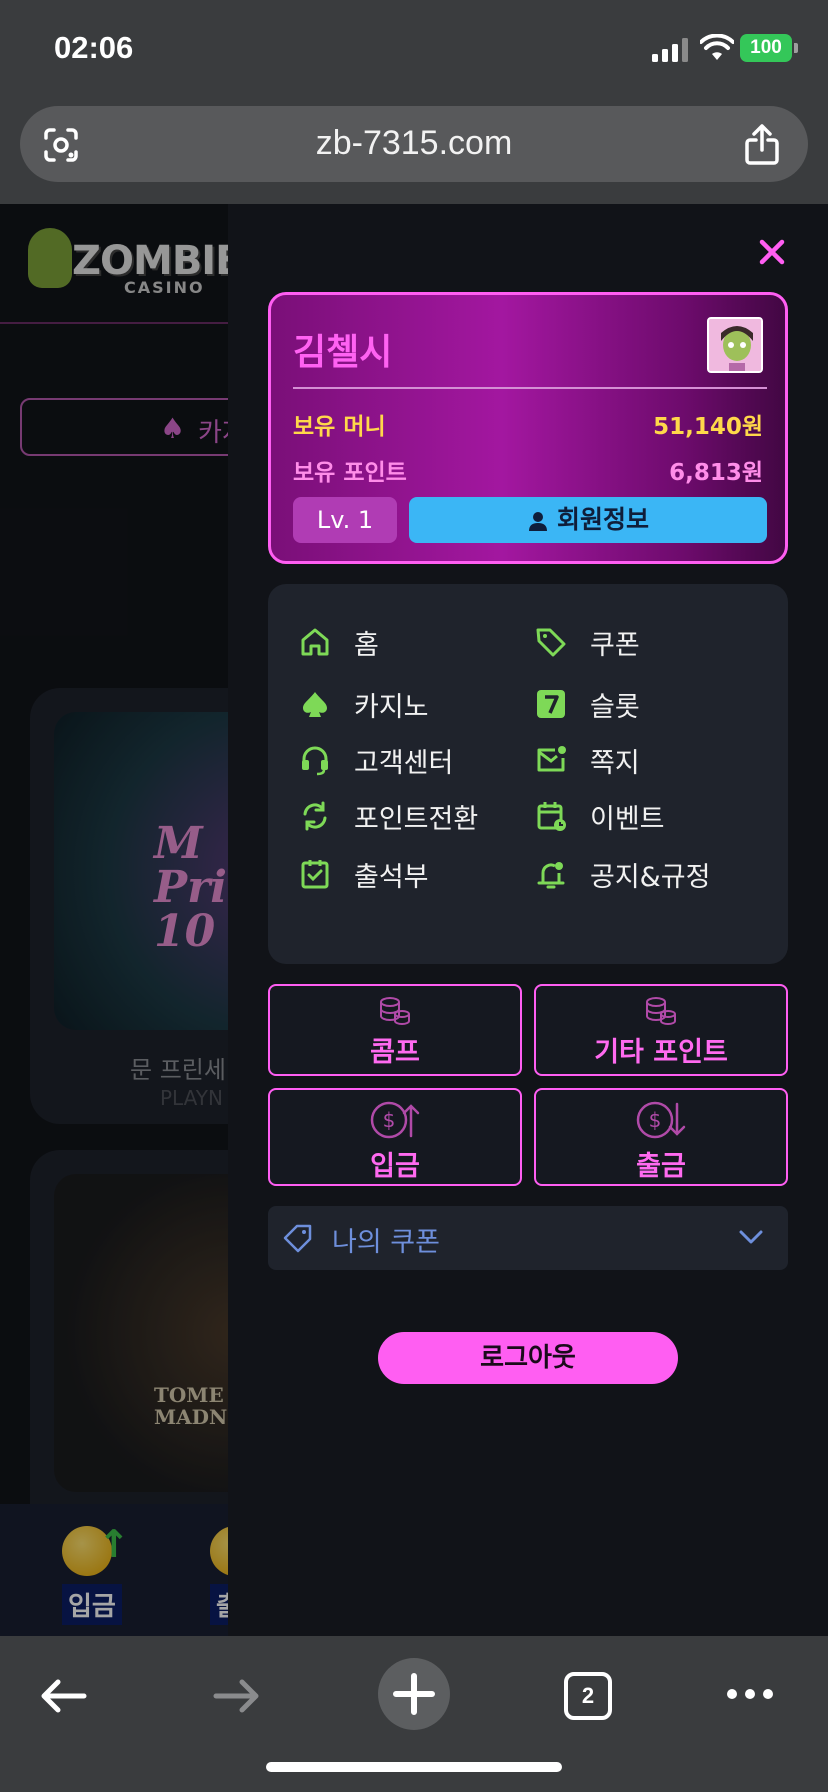 The image size is (828, 1792). Describe the element at coordinates (404, 763) in the screenshot. I see `menu-label: 고객센터` at that location.